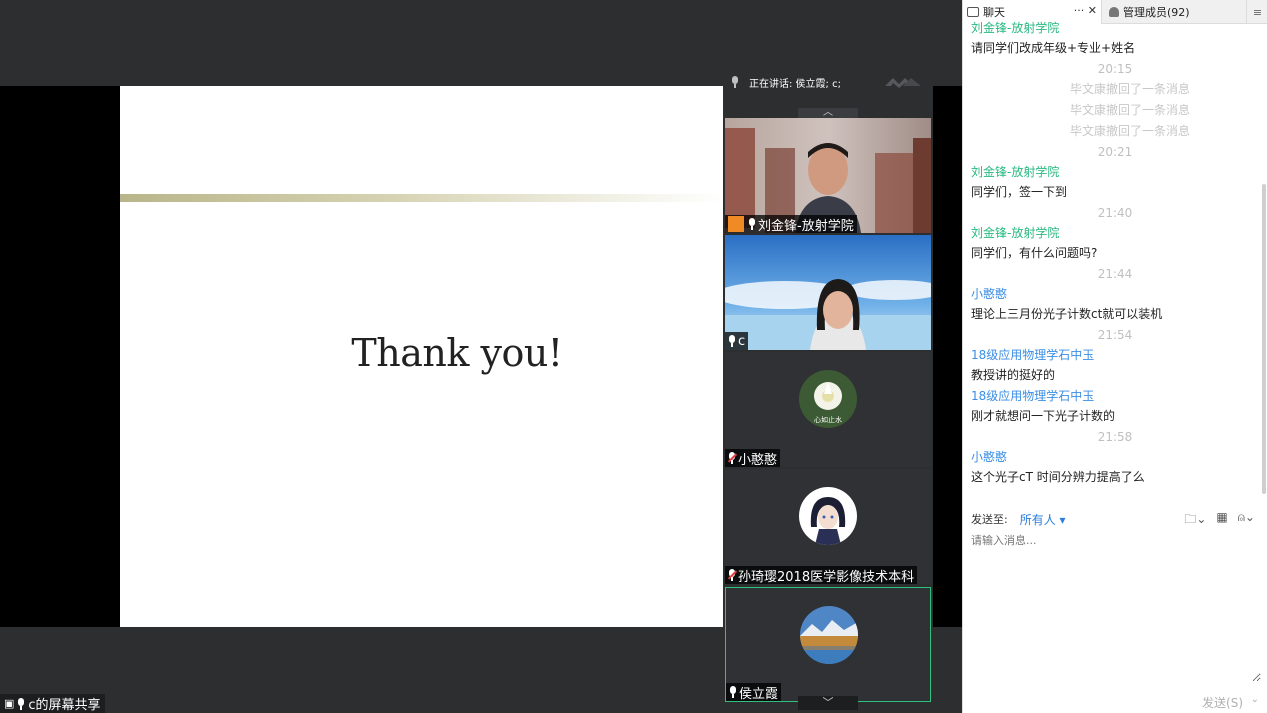  I want to click on camera-feed-image, so click(828, 292).